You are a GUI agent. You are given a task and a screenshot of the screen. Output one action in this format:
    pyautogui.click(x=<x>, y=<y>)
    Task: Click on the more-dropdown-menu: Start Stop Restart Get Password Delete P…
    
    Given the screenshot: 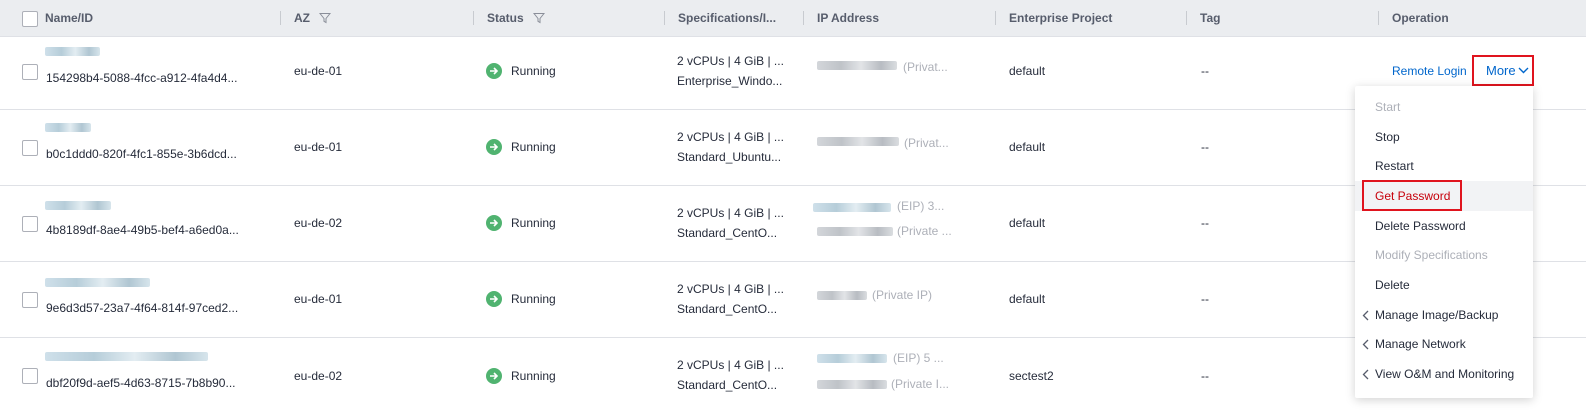 What is the action you would take?
    pyautogui.click(x=1444, y=242)
    